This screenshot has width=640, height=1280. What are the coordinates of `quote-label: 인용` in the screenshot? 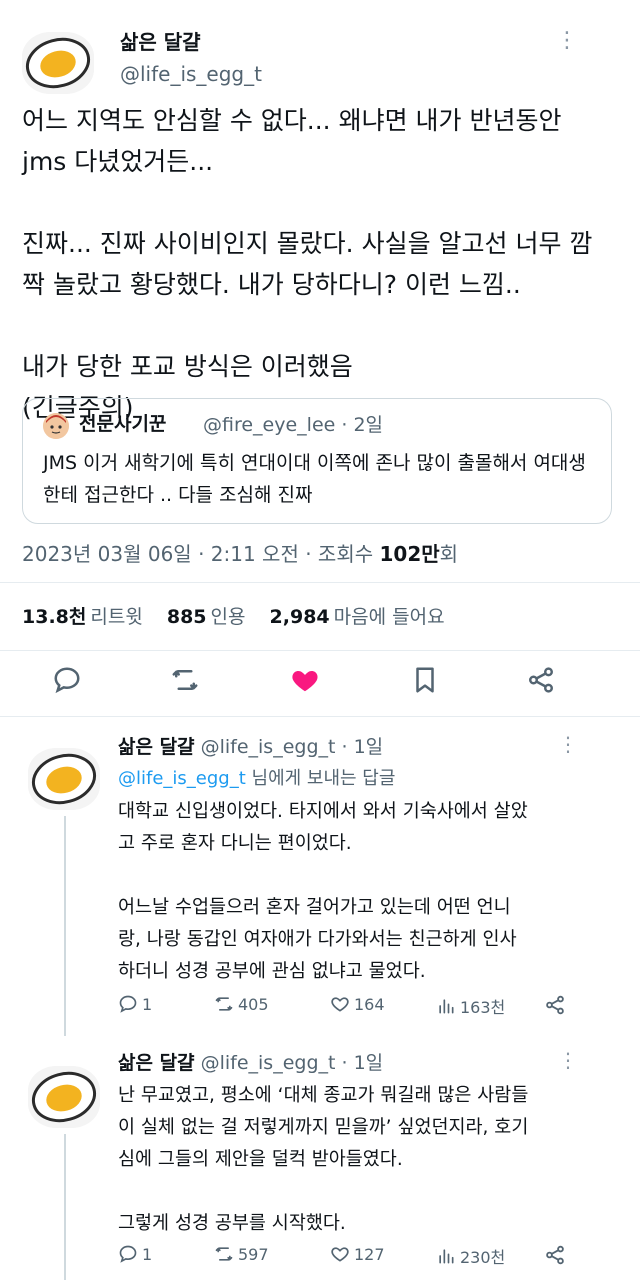 It's located at (228, 617).